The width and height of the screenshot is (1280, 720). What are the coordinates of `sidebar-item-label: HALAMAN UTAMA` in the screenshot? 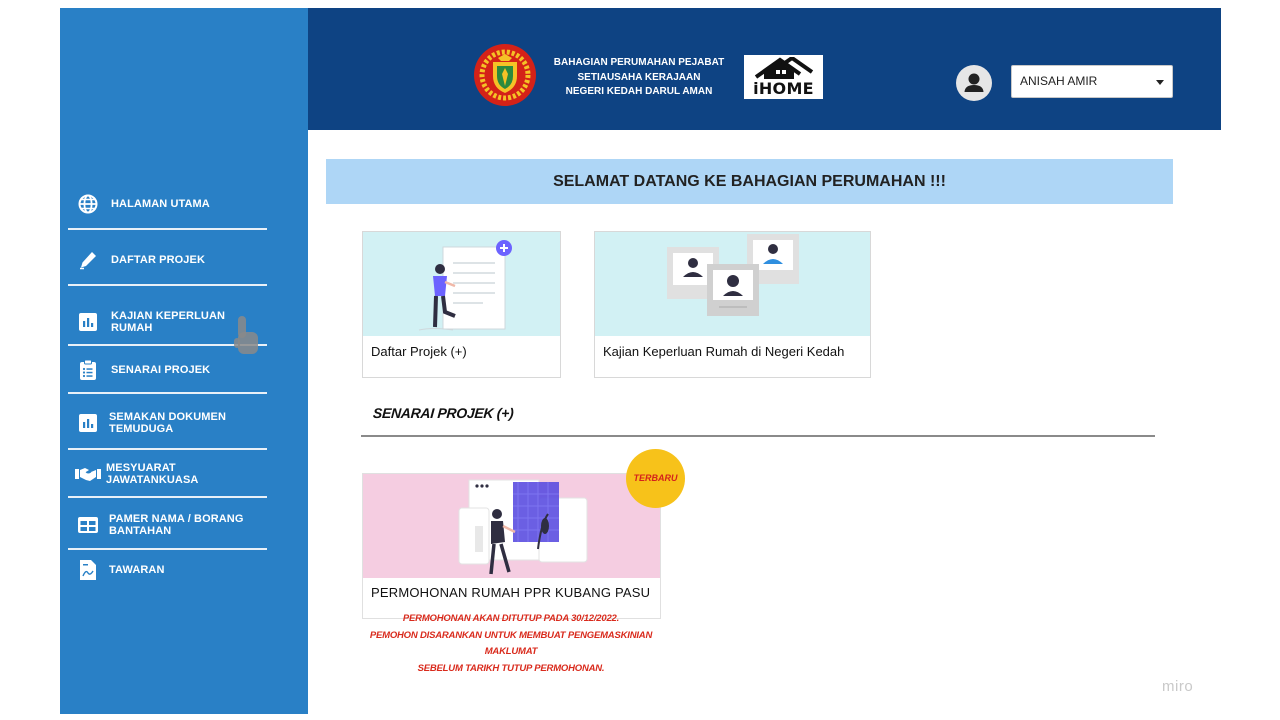 It's located at (160, 204).